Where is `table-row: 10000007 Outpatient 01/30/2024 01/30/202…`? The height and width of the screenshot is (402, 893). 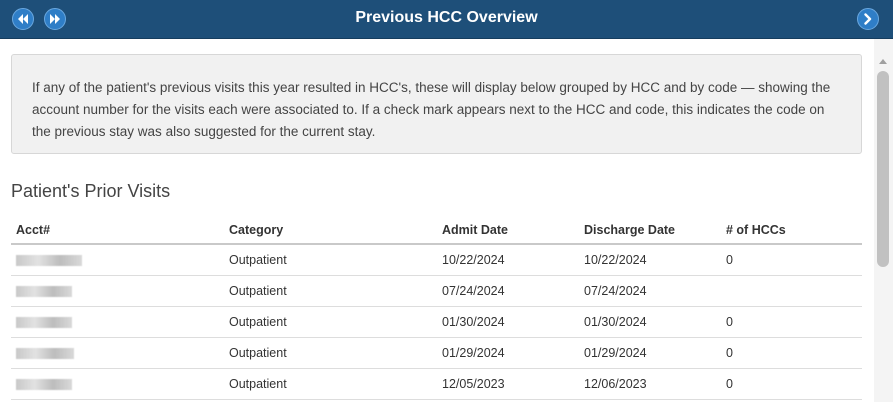
table-row: 10000007 Outpatient 01/30/2024 01/30/202… is located at coordinates (436, 322).